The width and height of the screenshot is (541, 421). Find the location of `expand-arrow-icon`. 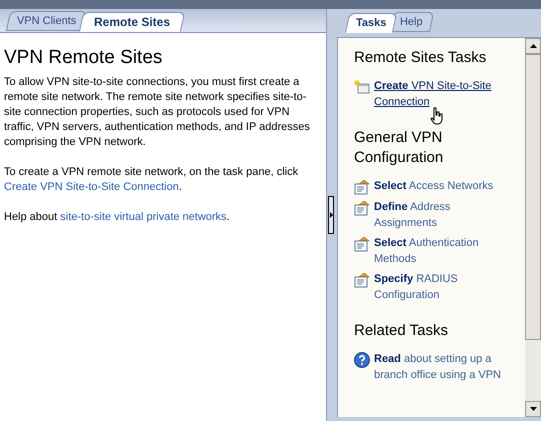

expand-arrow-icon is located at coordinates (331, 215).